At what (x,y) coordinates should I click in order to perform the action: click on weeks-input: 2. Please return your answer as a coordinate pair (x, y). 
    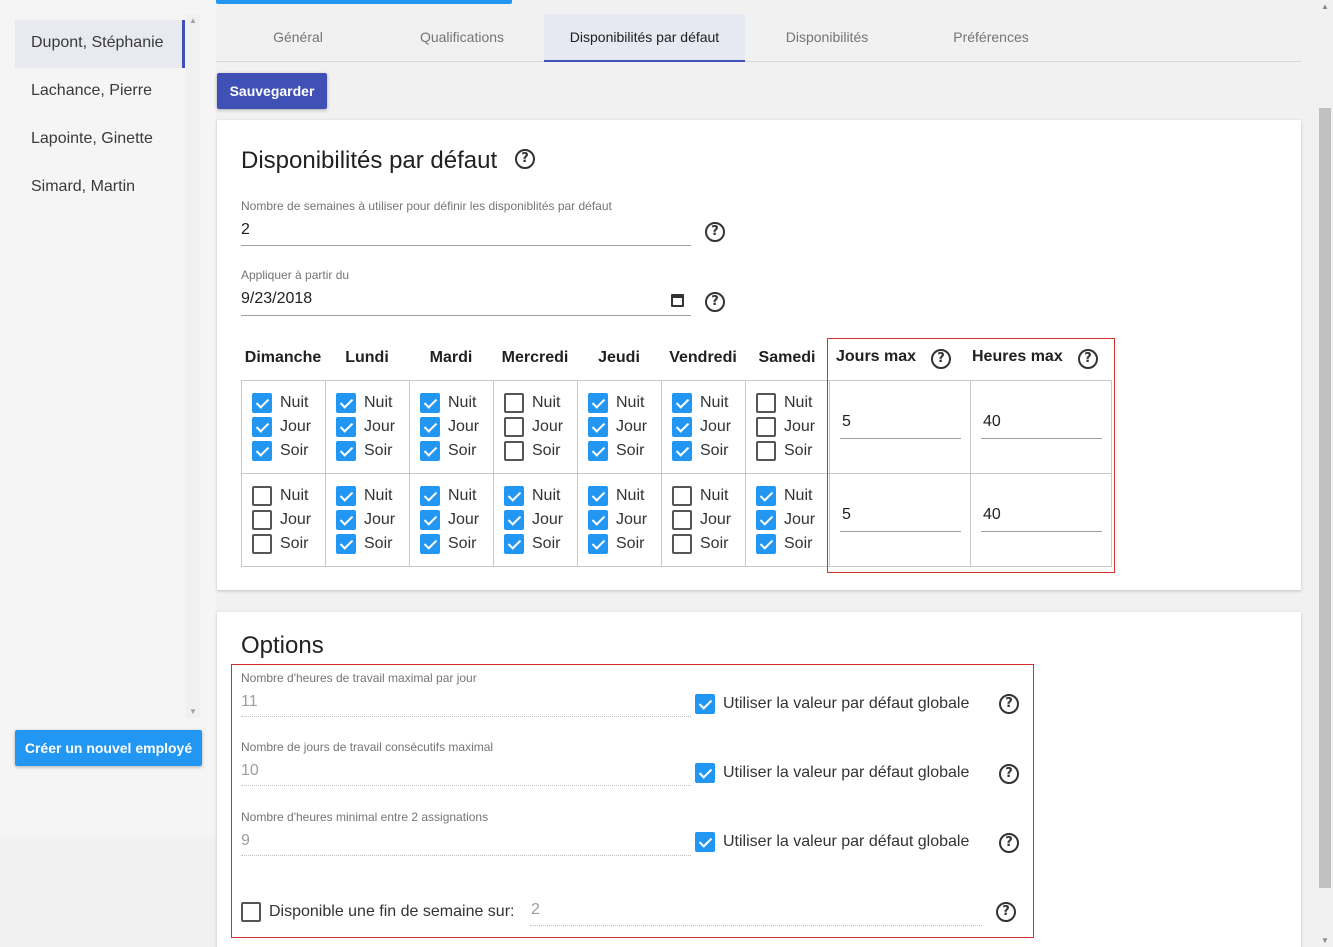
    Looking at the image, I should click on (245, 230).